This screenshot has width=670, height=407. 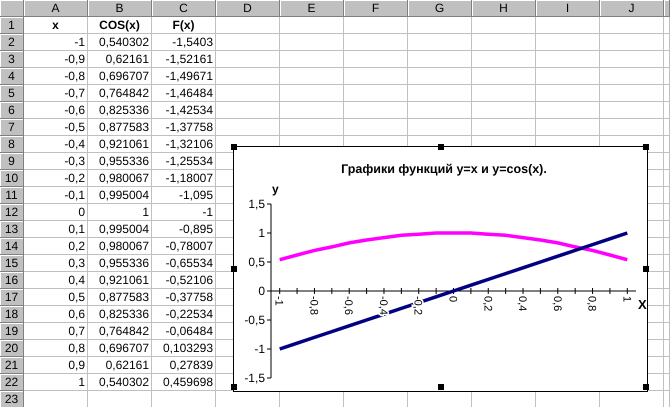 I want to click on row-header: 9, so click(x=12, y=161).